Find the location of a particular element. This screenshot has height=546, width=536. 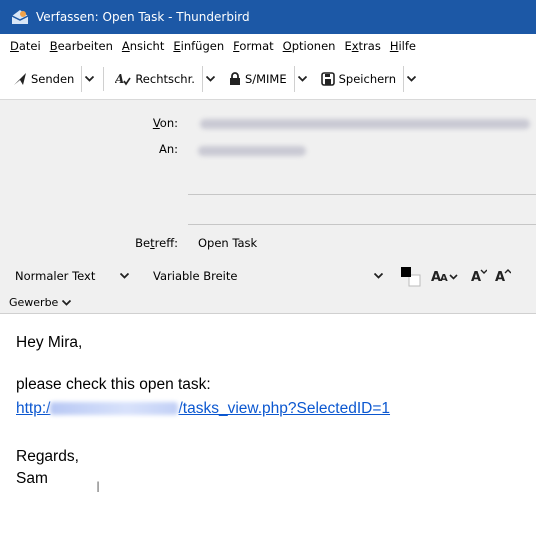

spellcheck-icon: A is located at coordinates (123, 79).